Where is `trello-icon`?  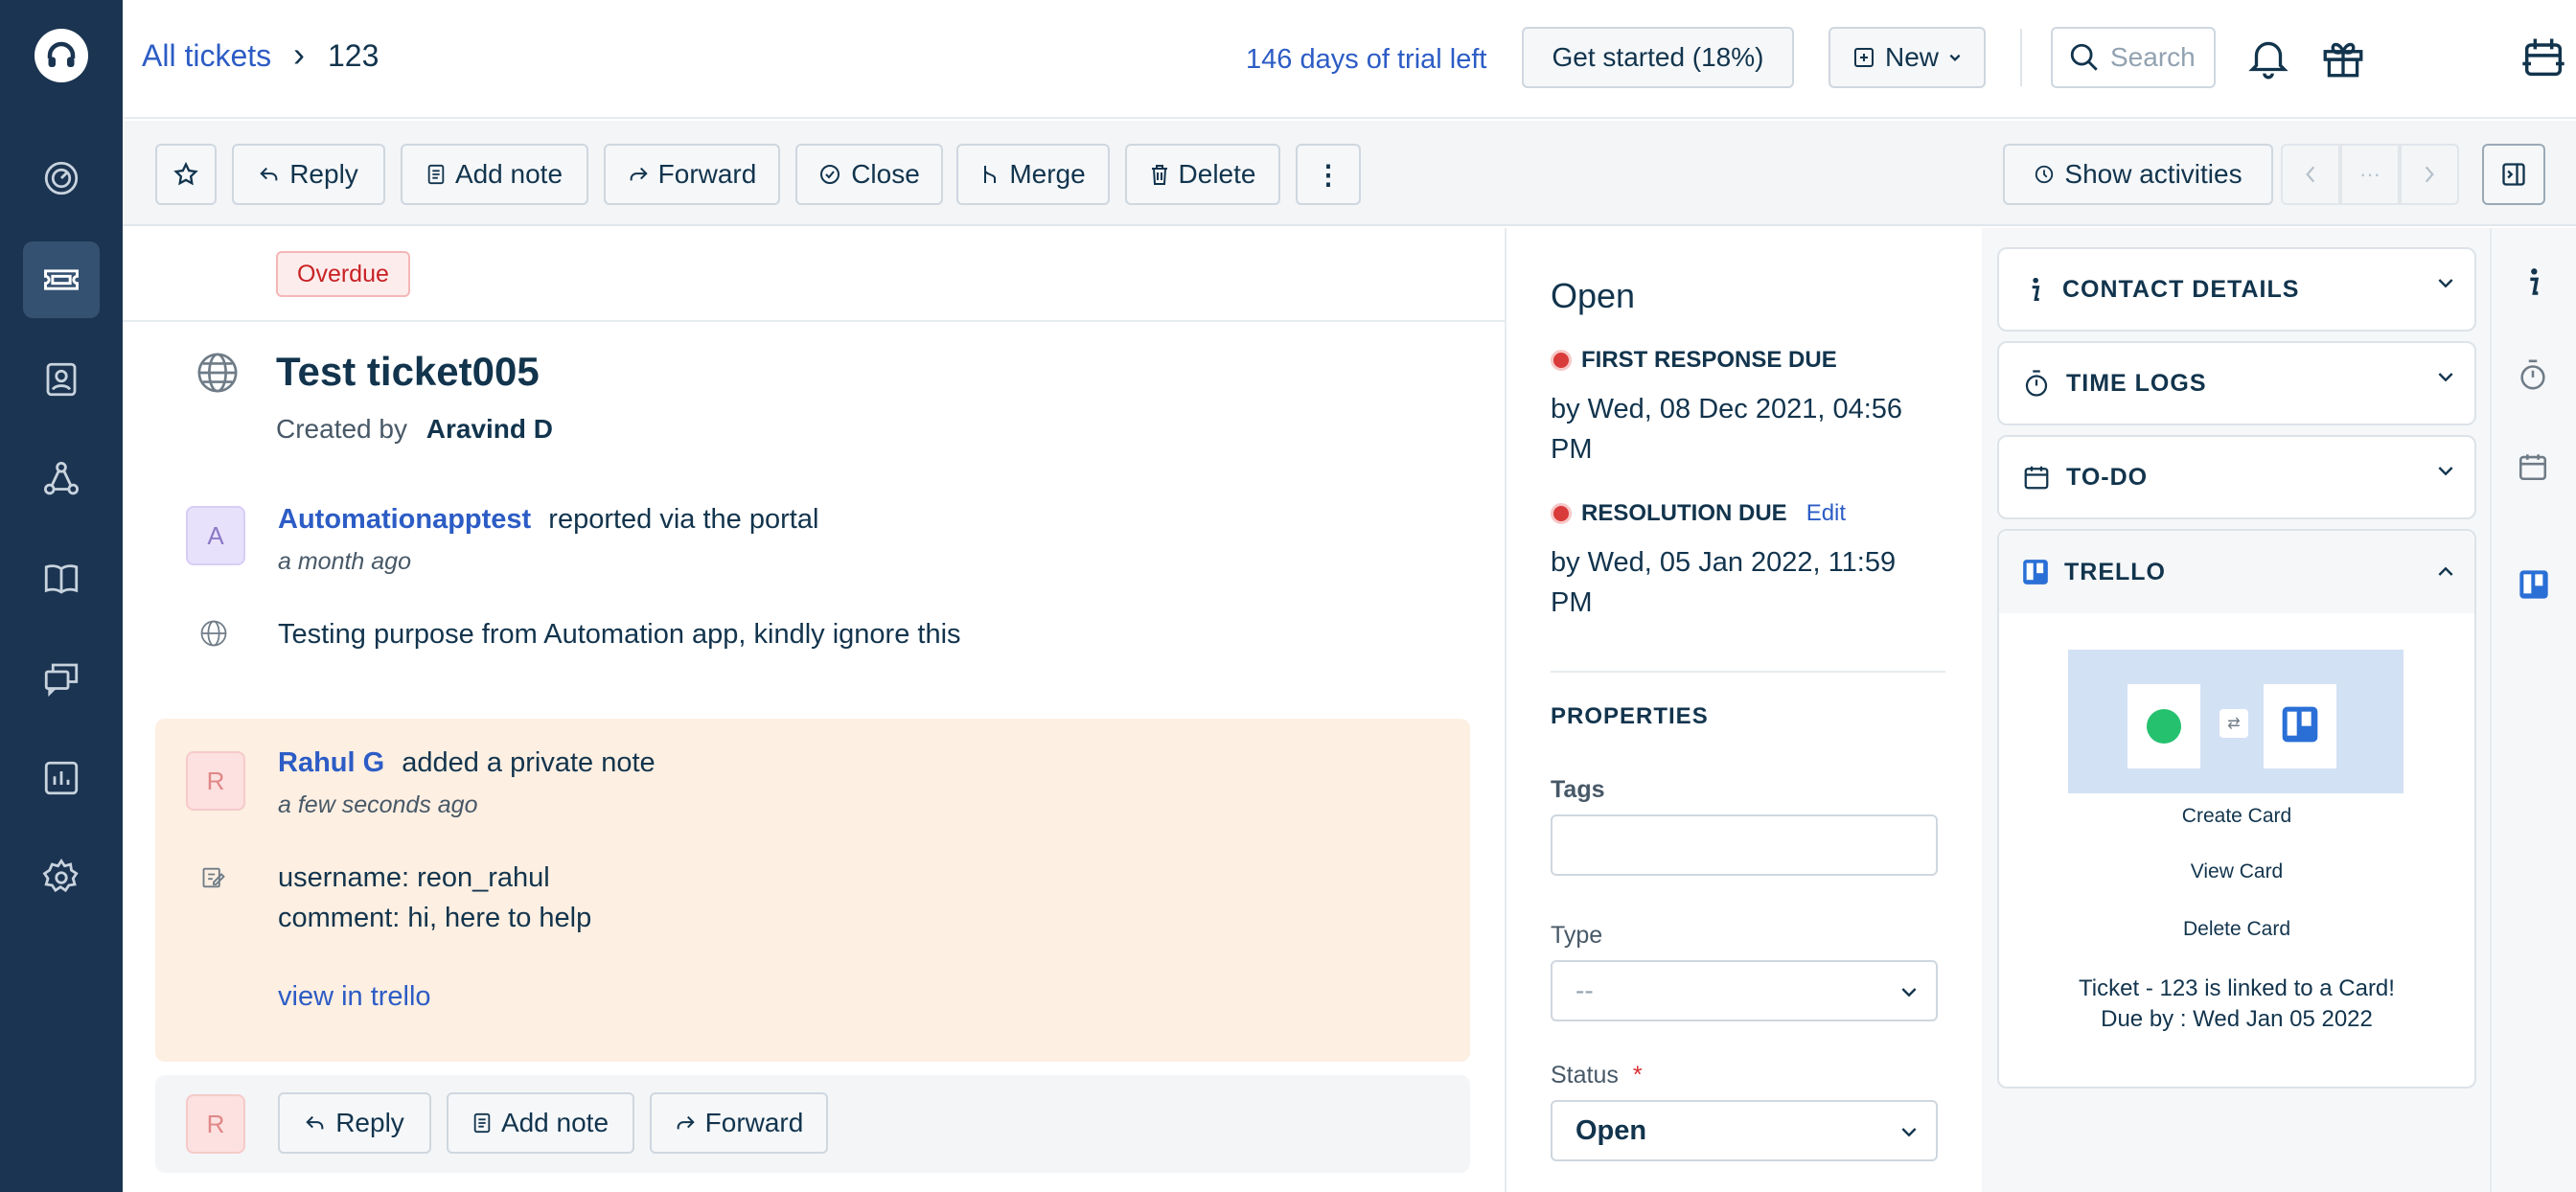
trello-icon is located at coordinates (2533, 584).